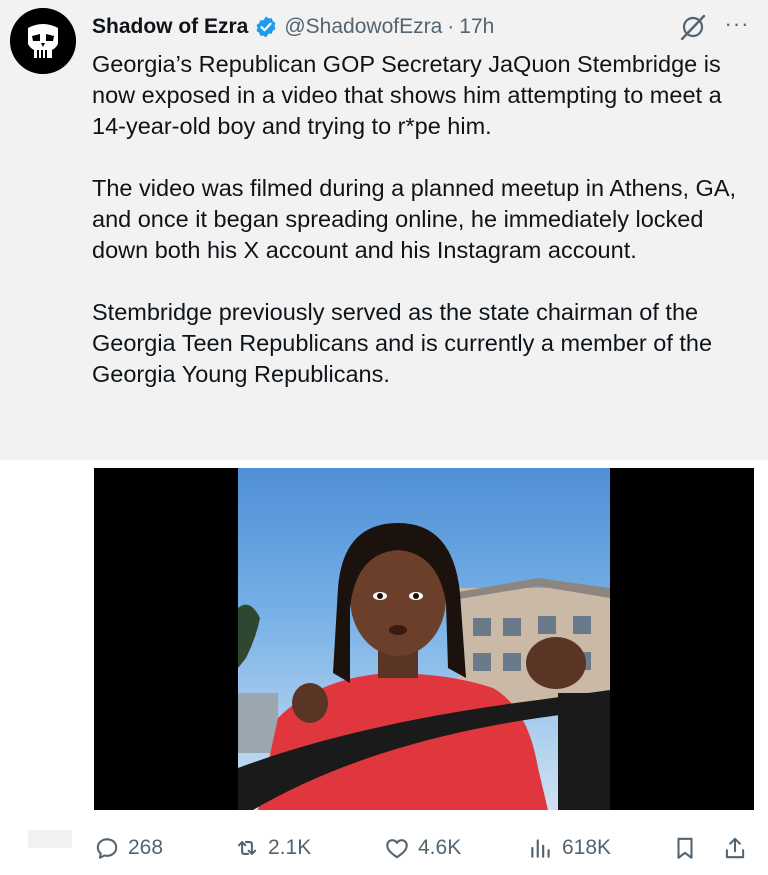 The image size is (768, 875). Describe the element at coordinates (476, 27) in the screenshot. I see `post-timestamp: 17h` at that location.